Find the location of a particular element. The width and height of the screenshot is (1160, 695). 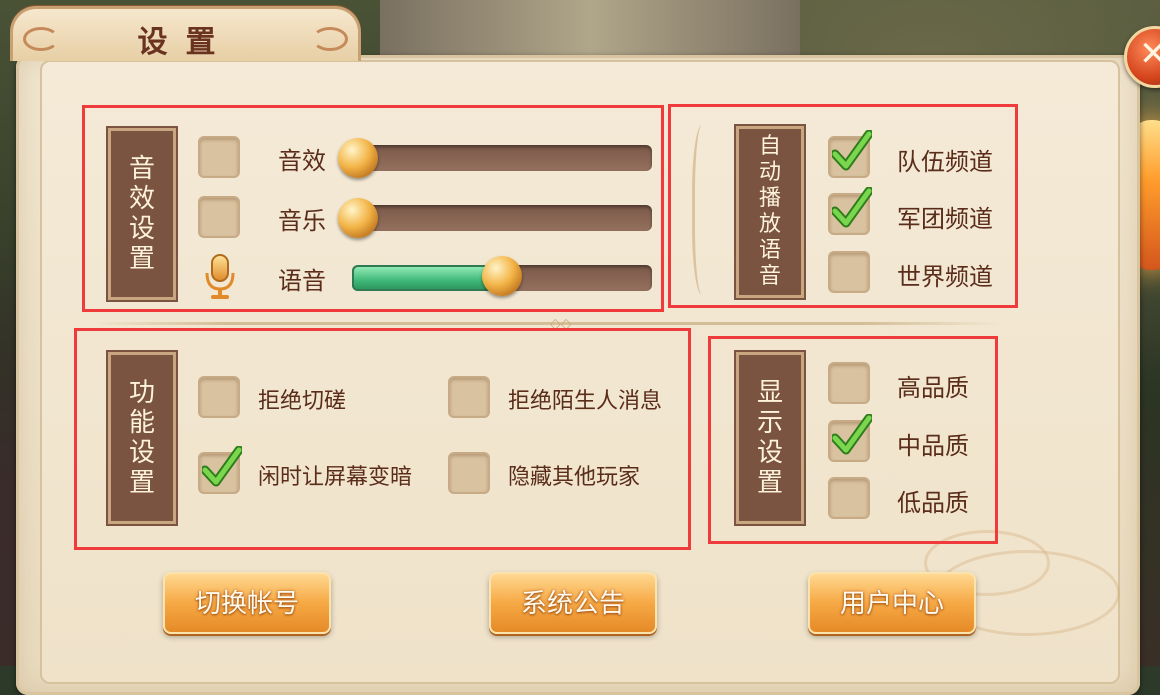

high-quality-checkbox is located at coordinates (849, 383).